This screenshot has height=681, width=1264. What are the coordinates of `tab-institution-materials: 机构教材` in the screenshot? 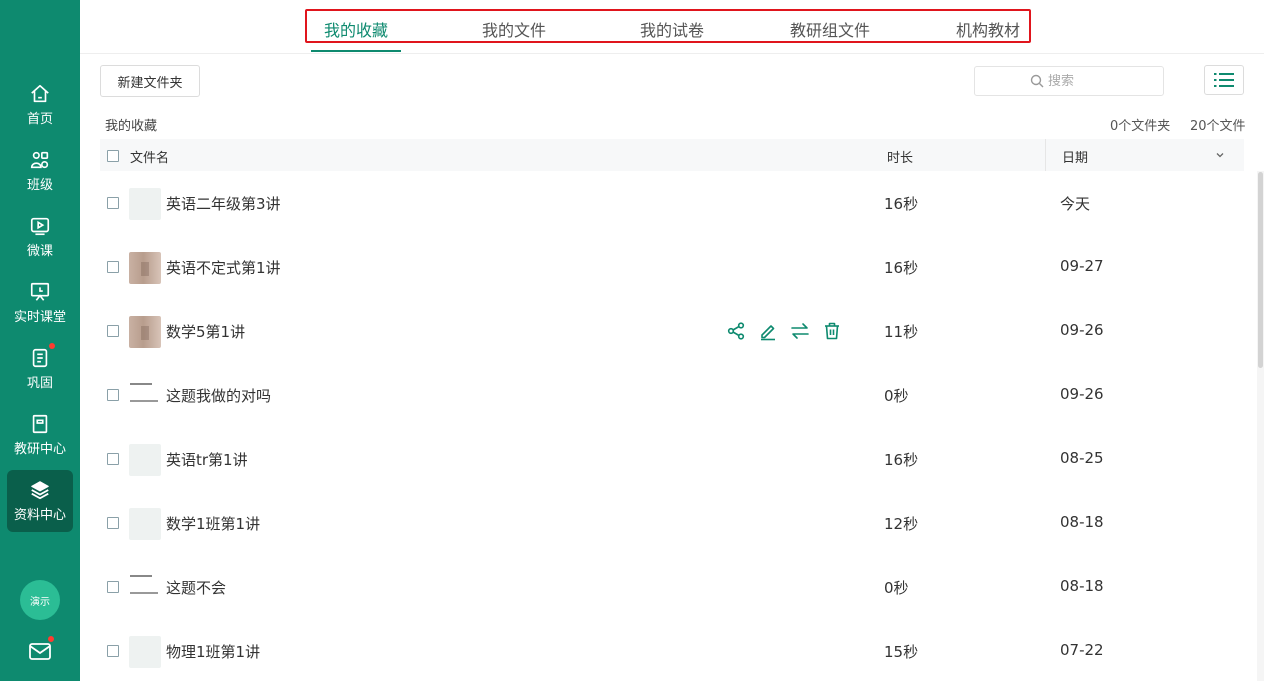 It's located at (988, 29).